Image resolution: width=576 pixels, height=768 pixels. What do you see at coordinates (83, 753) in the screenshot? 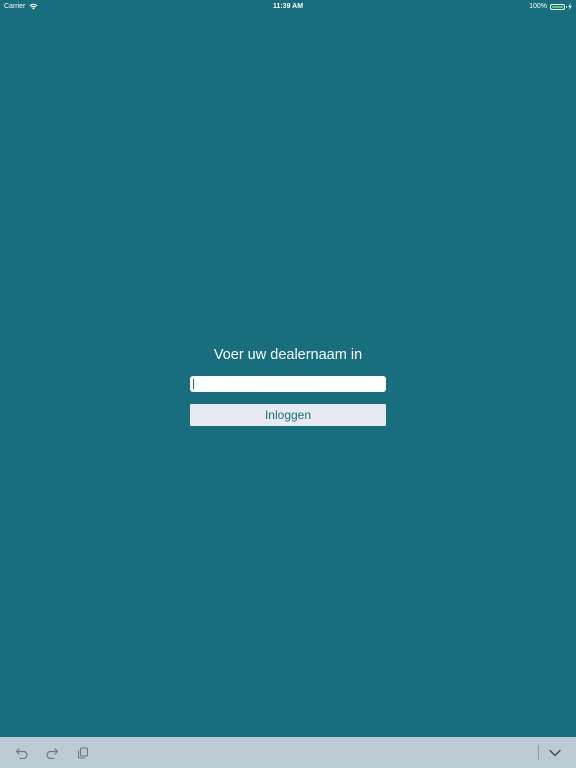
I see `paste-icon` at bounding box center [83, 753].